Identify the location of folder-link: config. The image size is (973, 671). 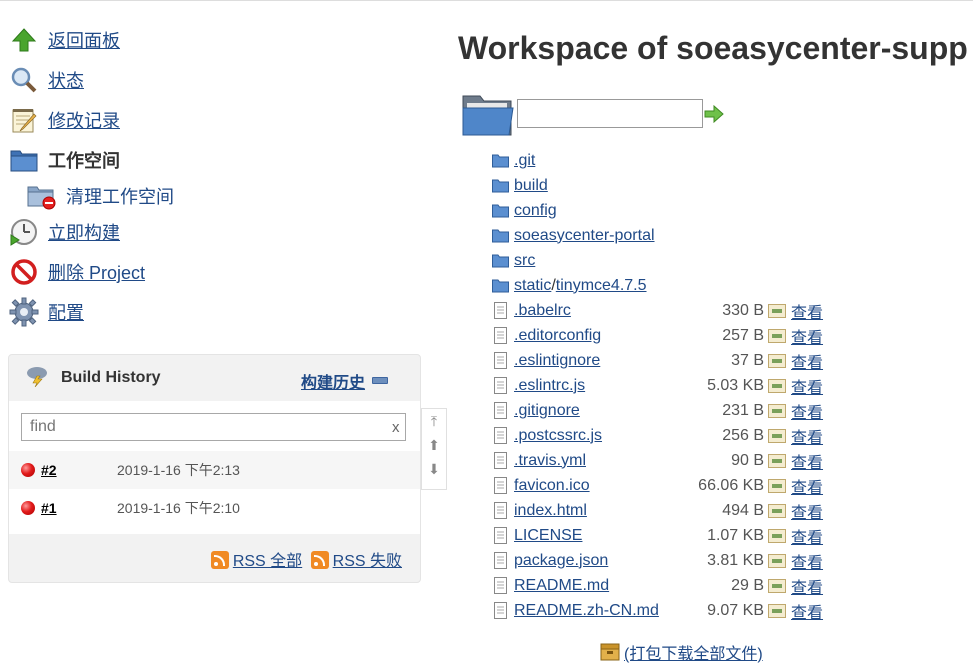
(535, 211).